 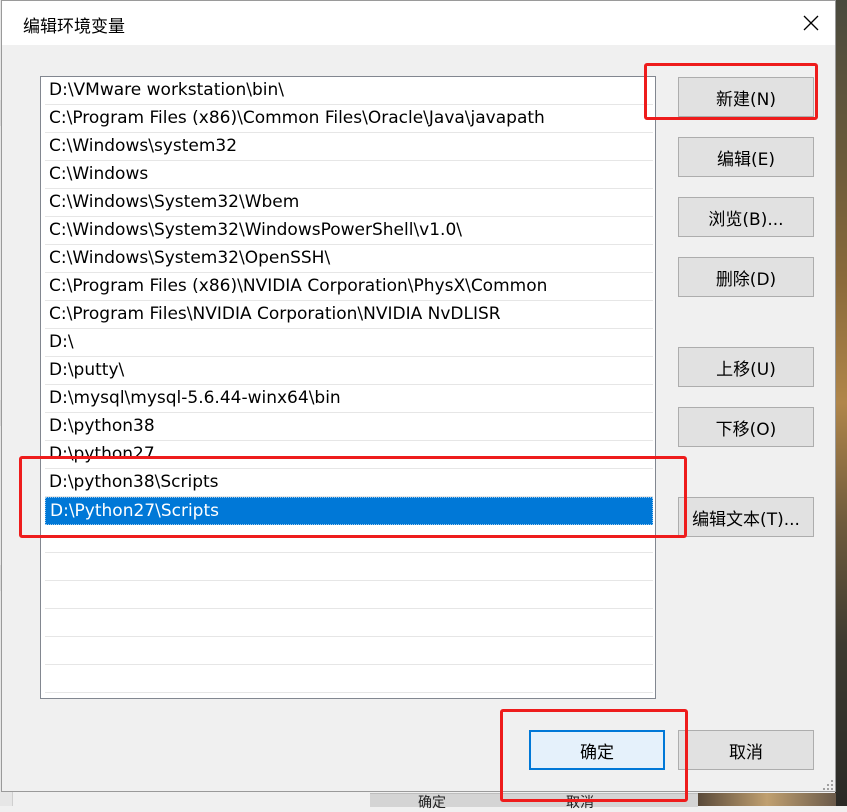 What do you see at coordinates (349, 371) in the screenshot?
I see `path-list-item: D:\putty\` at bounding box center [349, 371].